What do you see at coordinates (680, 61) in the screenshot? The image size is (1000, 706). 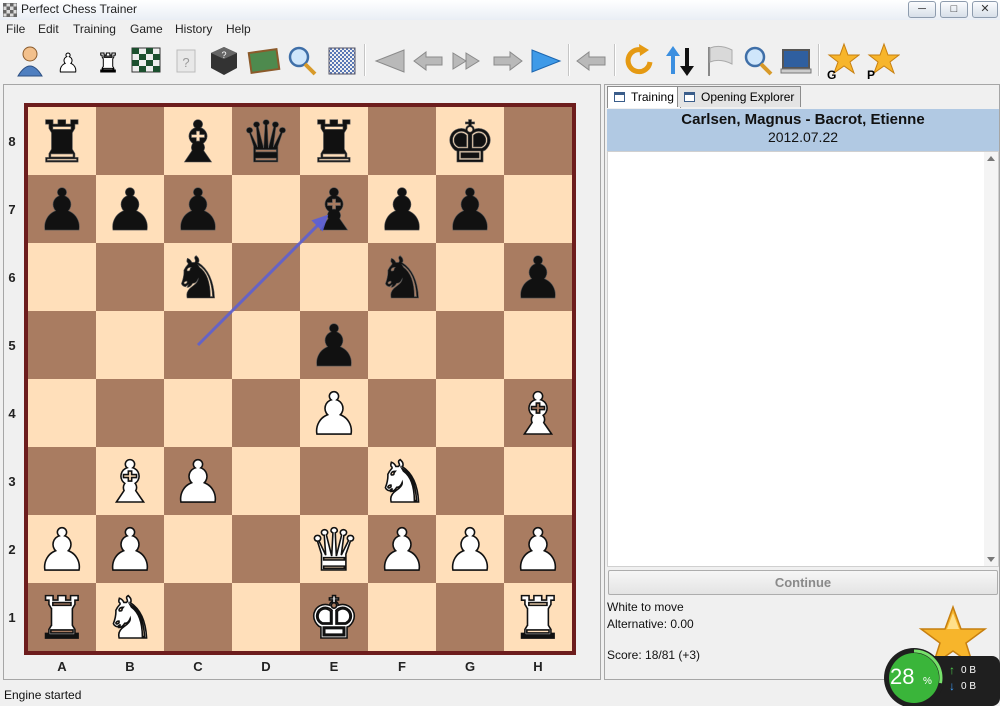 I see `sort-icon` at bounding box center [680, 61].